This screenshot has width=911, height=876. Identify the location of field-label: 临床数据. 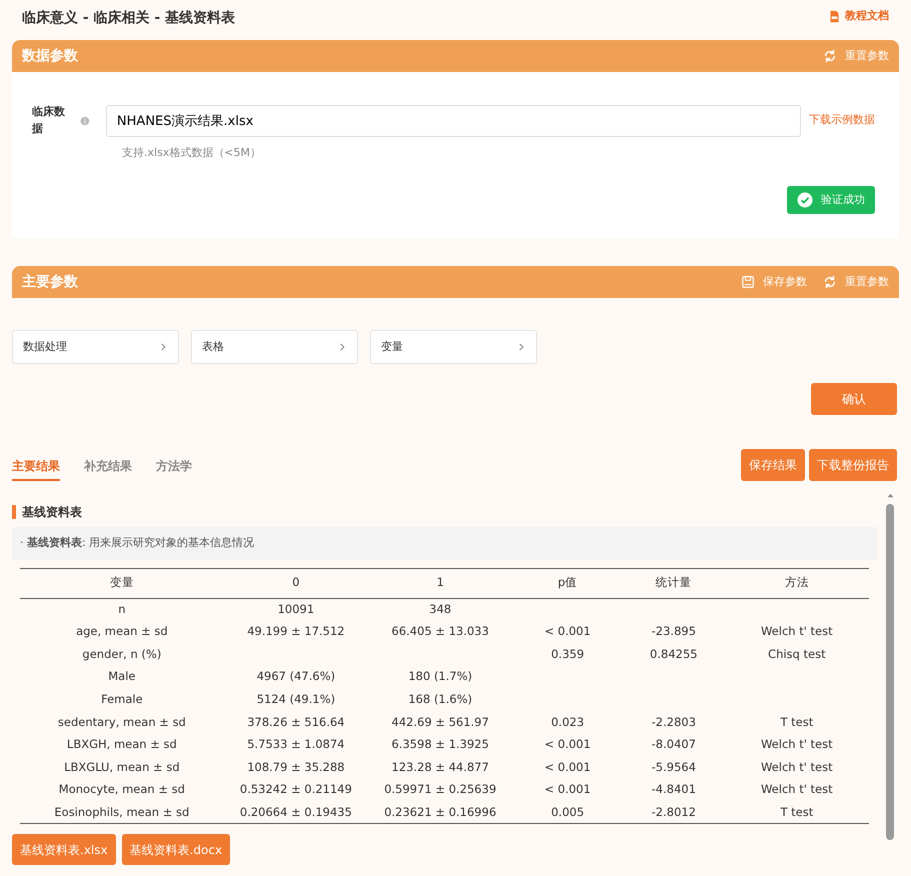
(49, 120).